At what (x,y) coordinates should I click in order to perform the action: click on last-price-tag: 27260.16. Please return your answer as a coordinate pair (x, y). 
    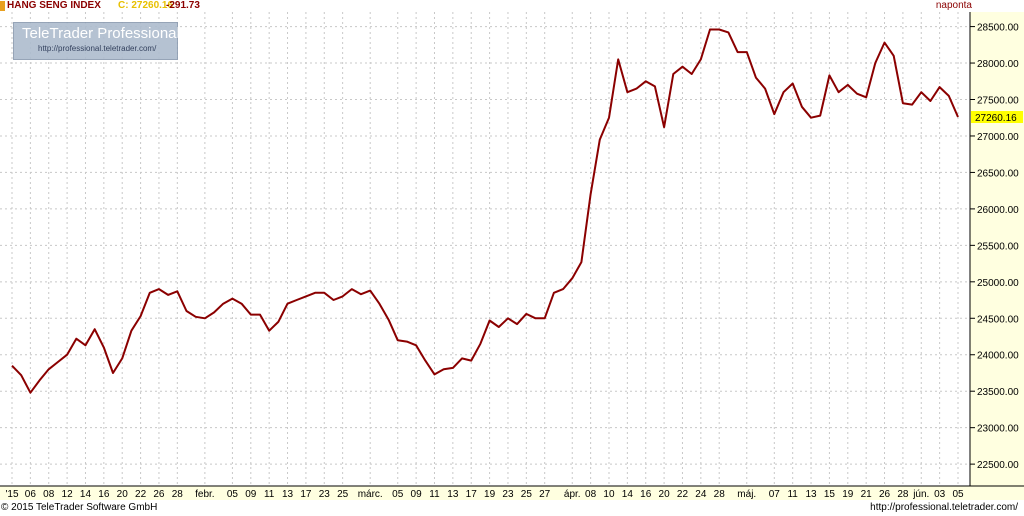
    Looking at the image, I should click on (997, 117).